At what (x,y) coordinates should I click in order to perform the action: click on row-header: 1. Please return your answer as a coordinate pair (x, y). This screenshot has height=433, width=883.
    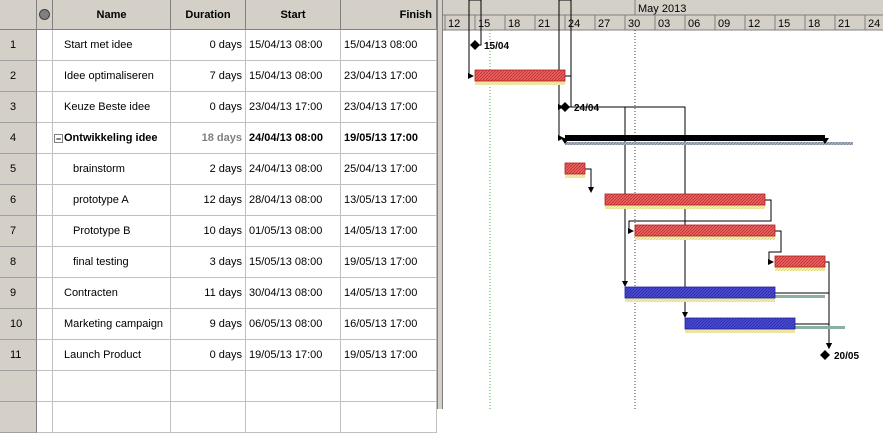
    Looking at the image, I should click on (18, 45).